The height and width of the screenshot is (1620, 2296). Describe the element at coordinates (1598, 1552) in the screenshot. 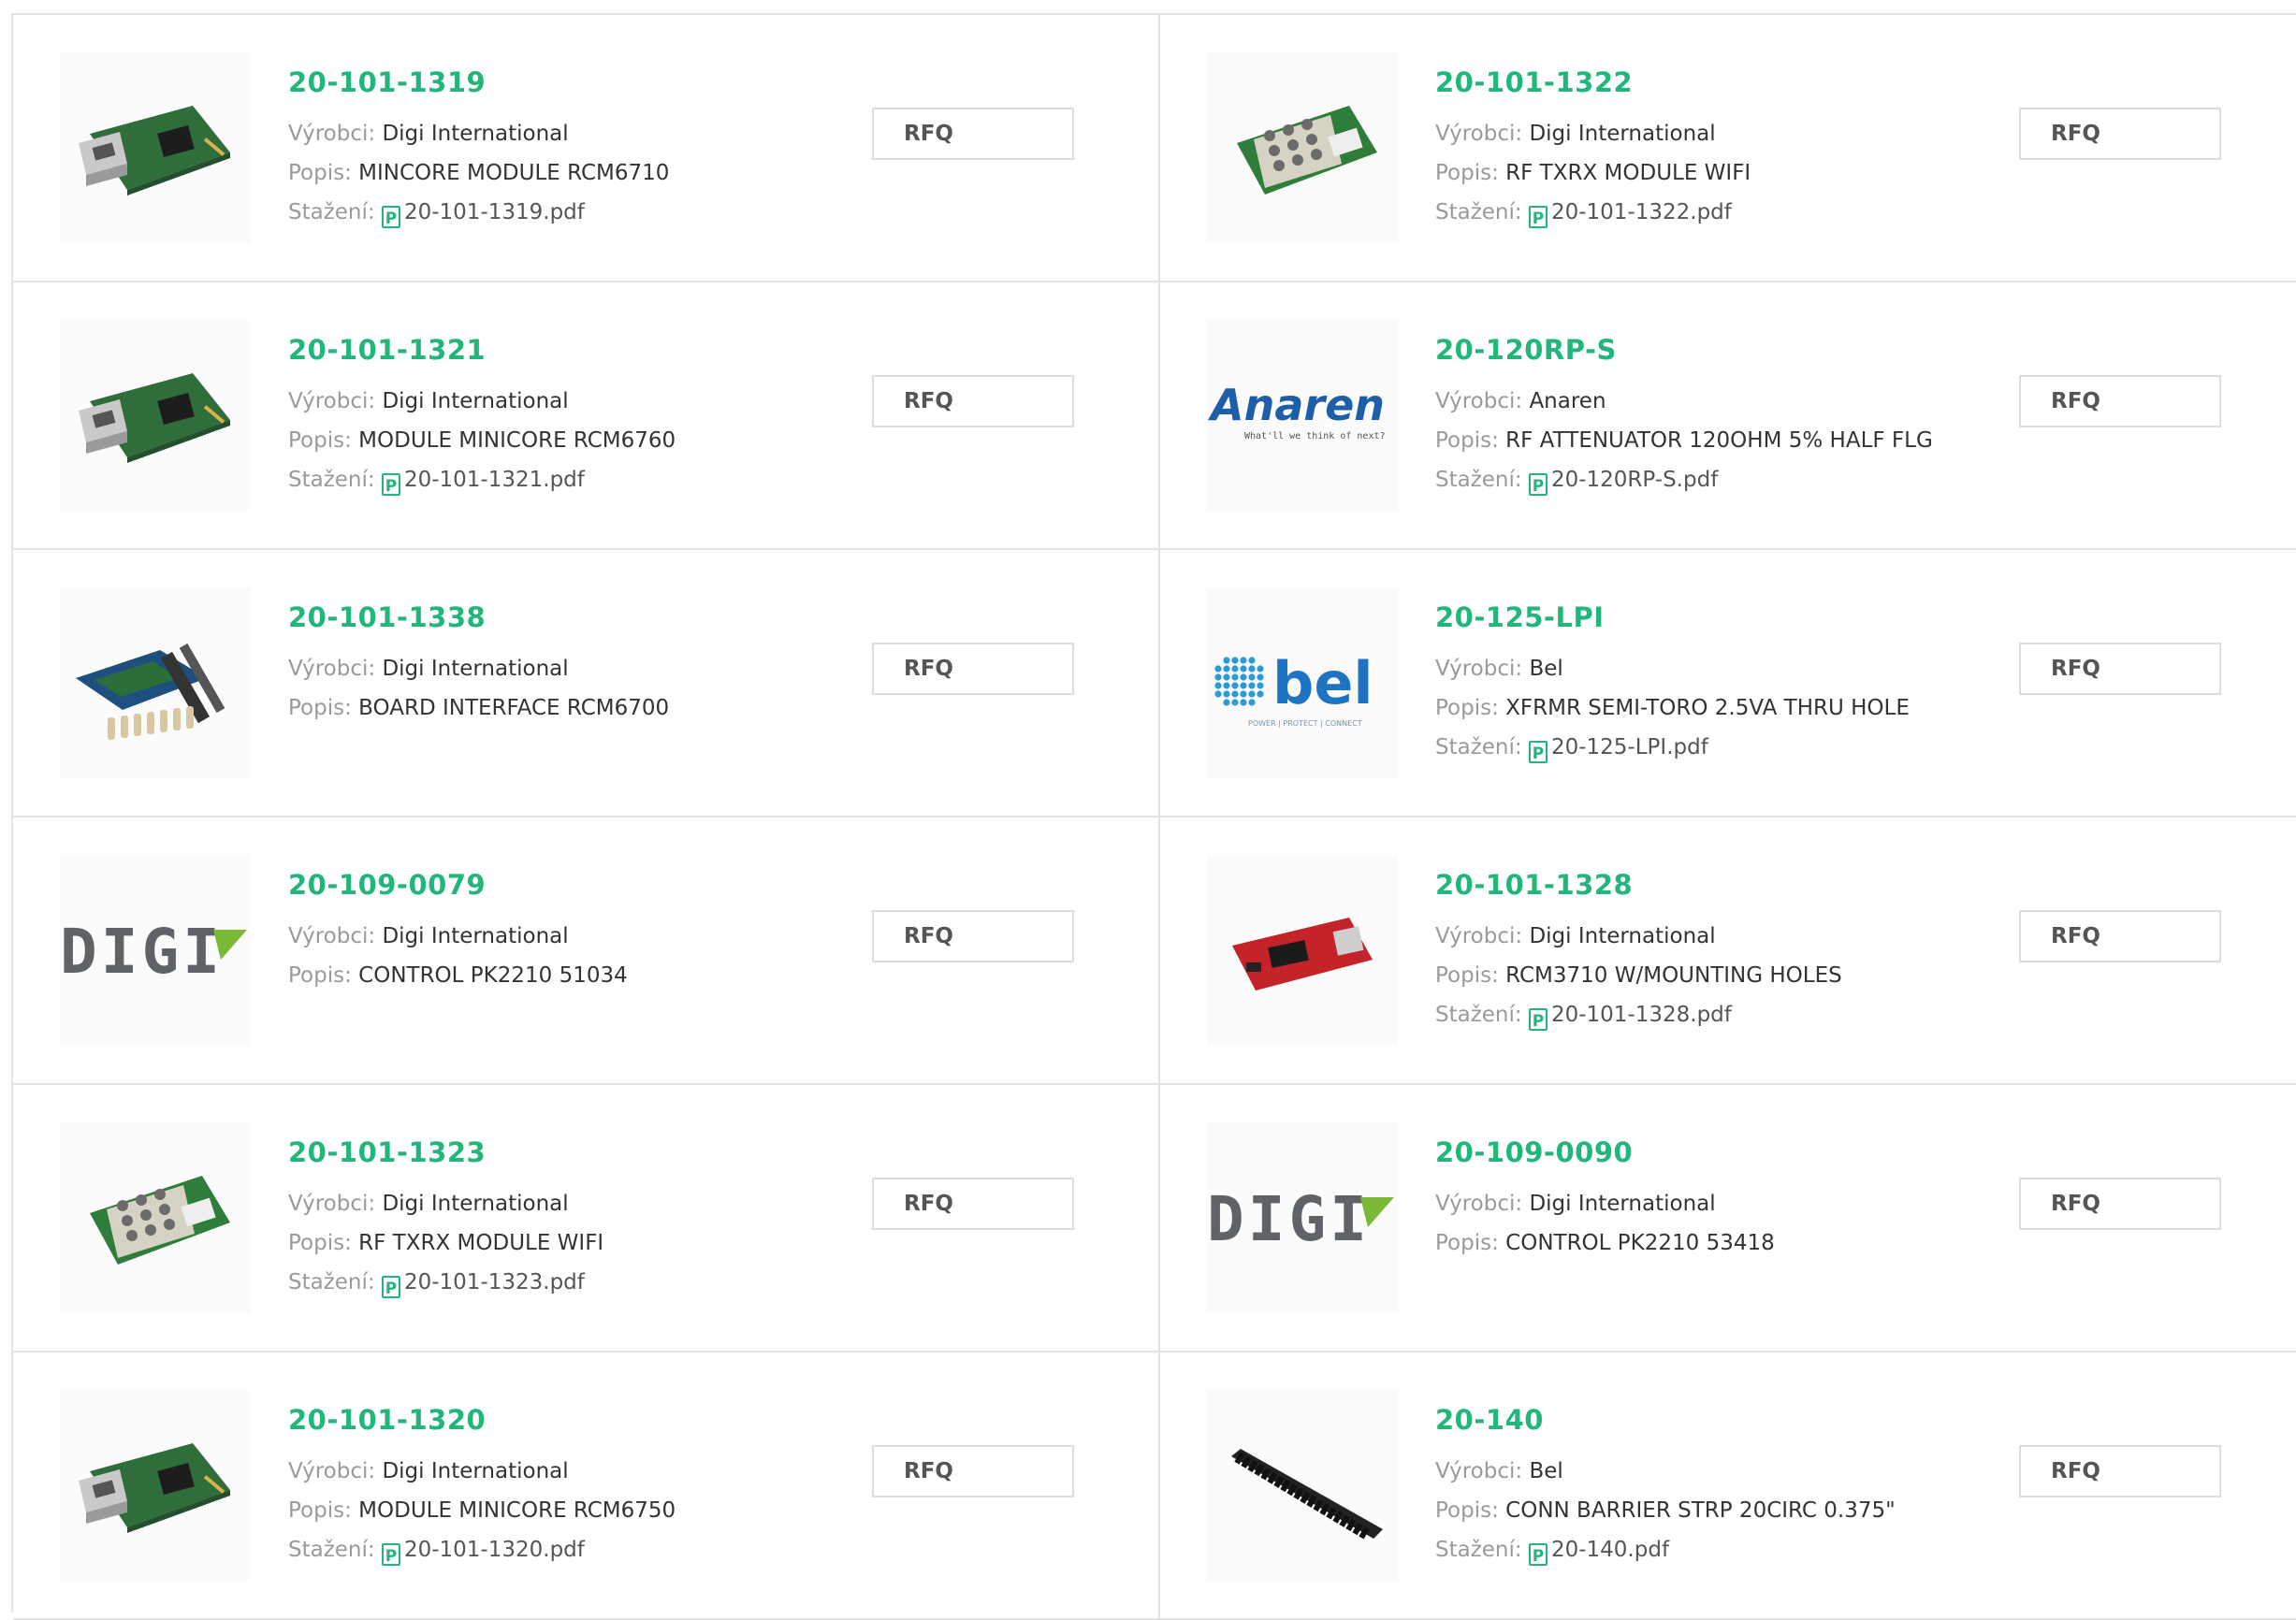

I see `datasheet-link: P 20-140.pdf` at that location.